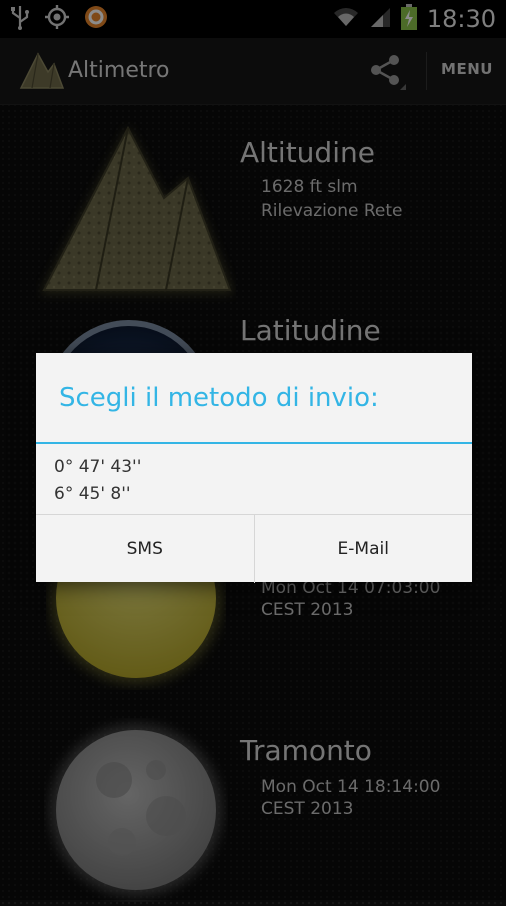  What do you see at coordinates (219, 398) in the screenshot?
I see `dialog-title: Scegli il metodo di invio:` at bounding box center [219, 398].